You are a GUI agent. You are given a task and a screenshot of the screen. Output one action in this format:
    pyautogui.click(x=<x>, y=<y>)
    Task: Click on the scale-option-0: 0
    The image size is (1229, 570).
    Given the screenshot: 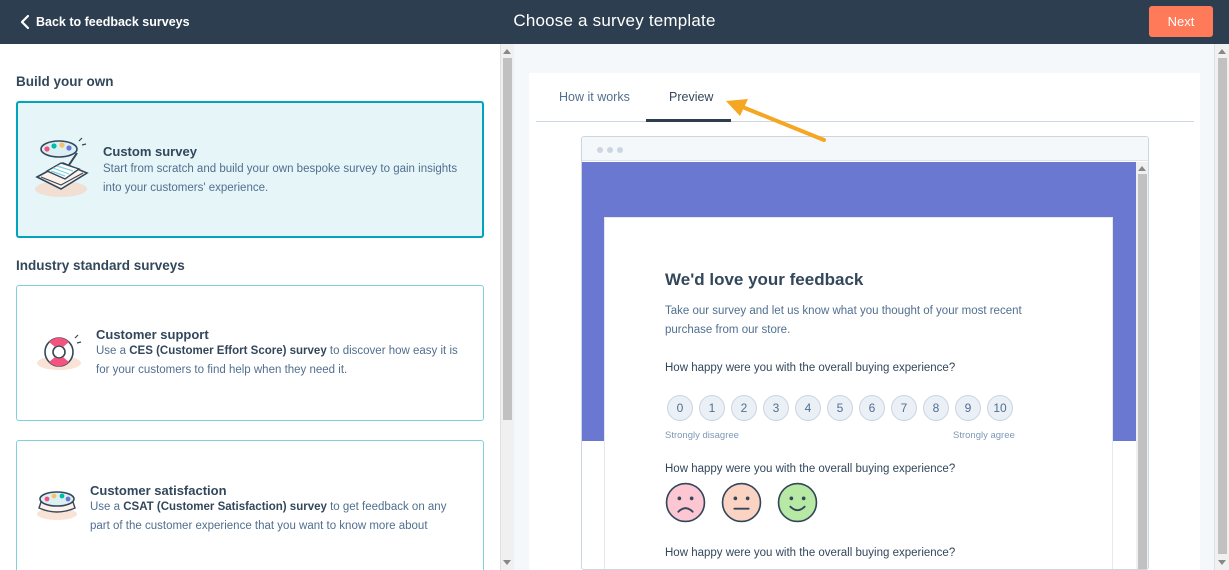 What is the action you would take?
    pyautogui.click(x=680, y=408)
    